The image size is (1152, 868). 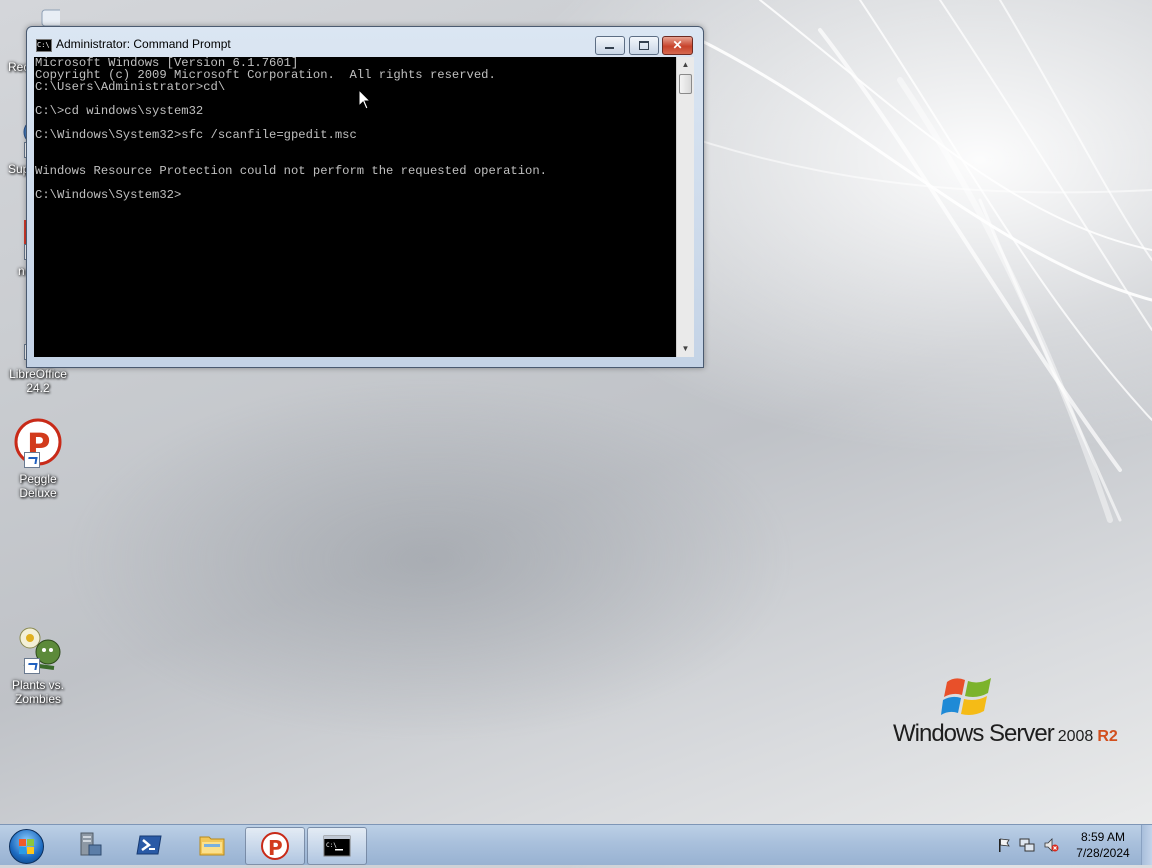 What do you see at coordinates (685, 207) in the screenshot?
I see `vertical-scrollbar: ▲ ▼` at bounding box center [685, 207].